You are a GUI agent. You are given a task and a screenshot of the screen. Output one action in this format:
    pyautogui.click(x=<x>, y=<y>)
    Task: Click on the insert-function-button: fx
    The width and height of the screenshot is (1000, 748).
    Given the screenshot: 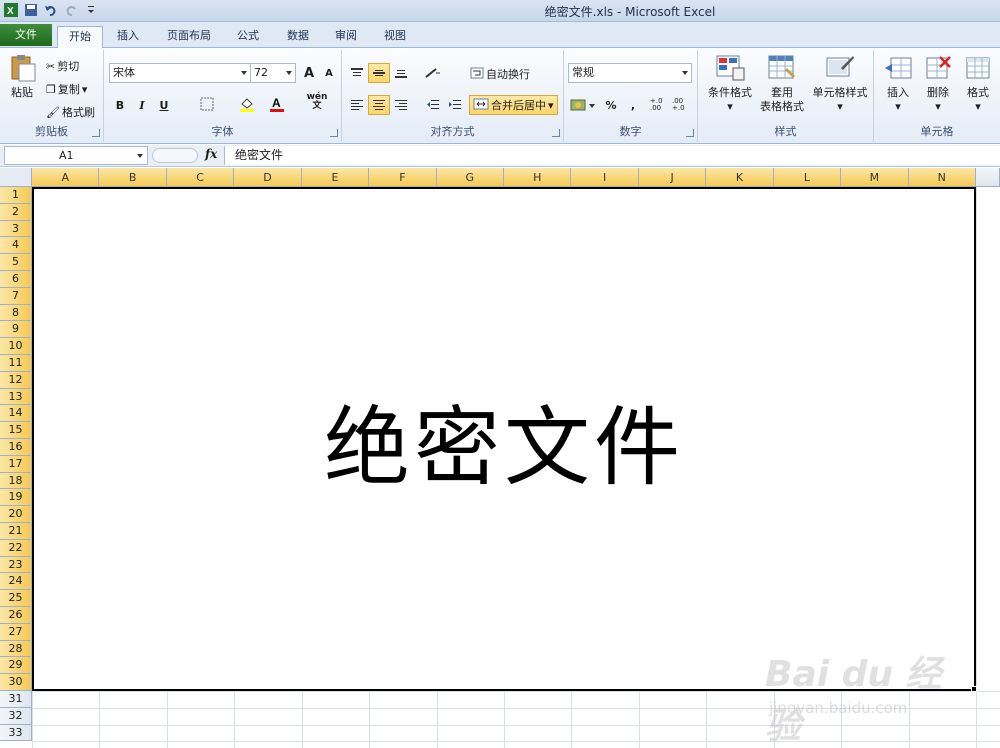 What is the action you would take?
    pyautogui.click(x=211, y=154)
    